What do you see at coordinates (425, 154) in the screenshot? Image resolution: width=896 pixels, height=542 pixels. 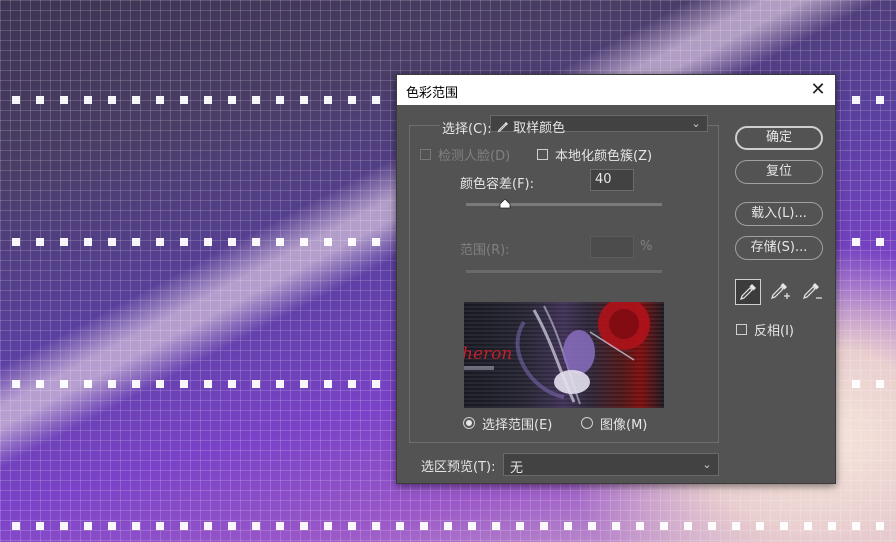 I see `detect-faces-checkbox` at bounding box center [425, 154].